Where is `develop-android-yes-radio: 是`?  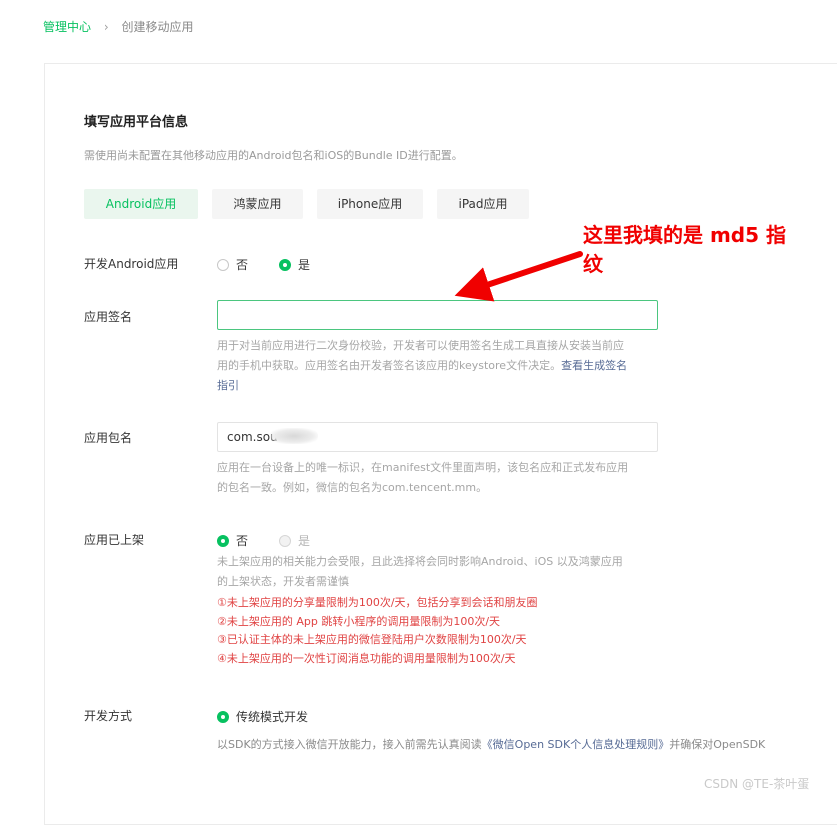
develop-android-yes-radio: 是 is located at coordinates (294, 264).